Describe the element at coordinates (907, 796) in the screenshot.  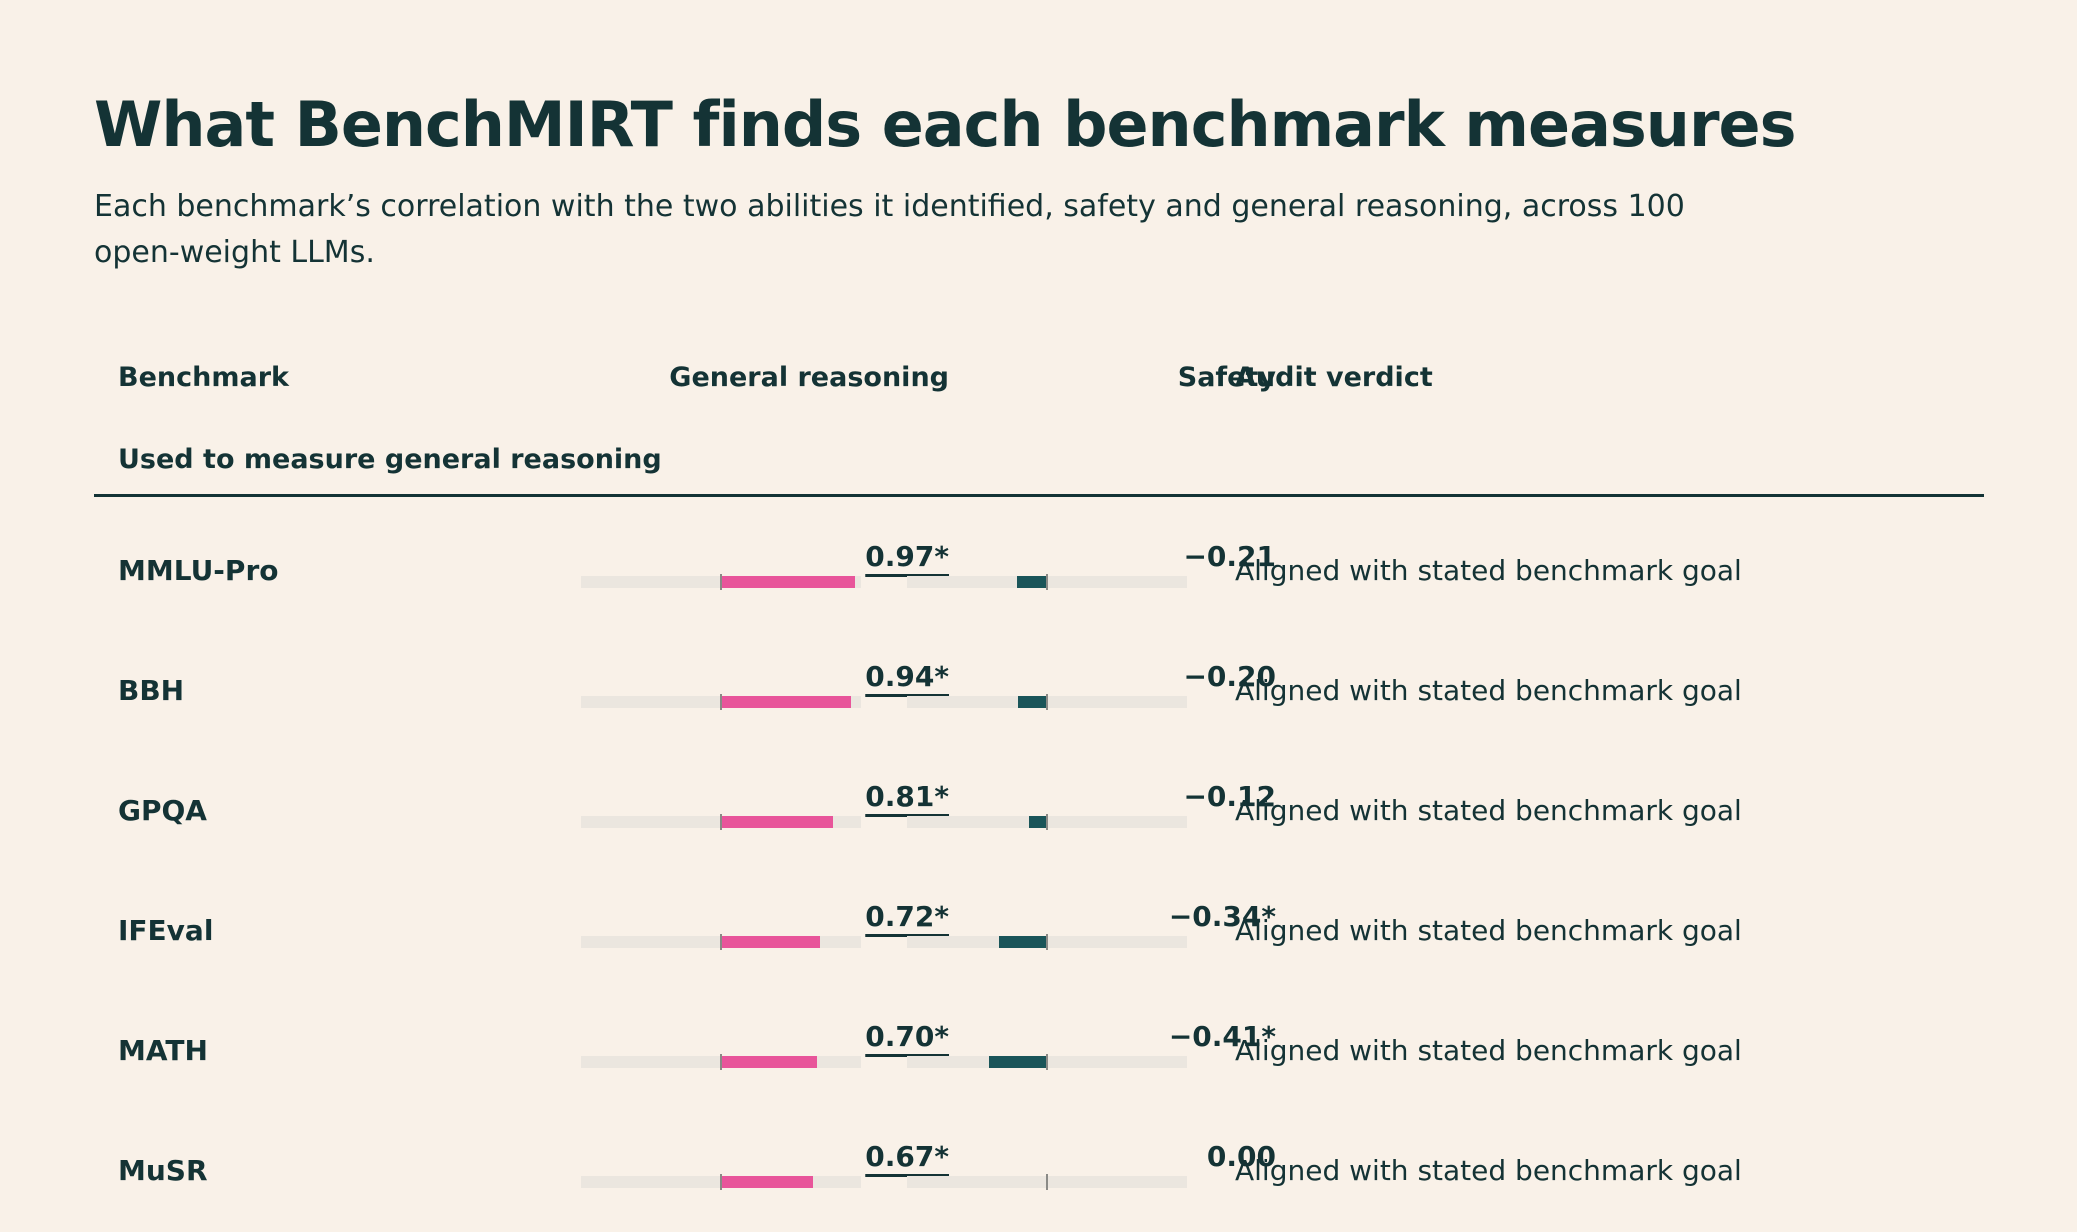
I see `general-reasoning-value: 0.81*` at that location.